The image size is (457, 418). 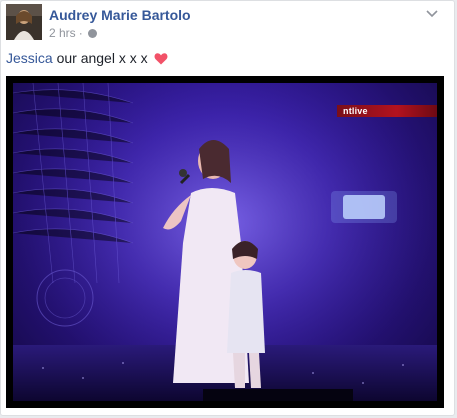 I want to click on broadcast-badge: ntlive, so click(x=387, y=111).